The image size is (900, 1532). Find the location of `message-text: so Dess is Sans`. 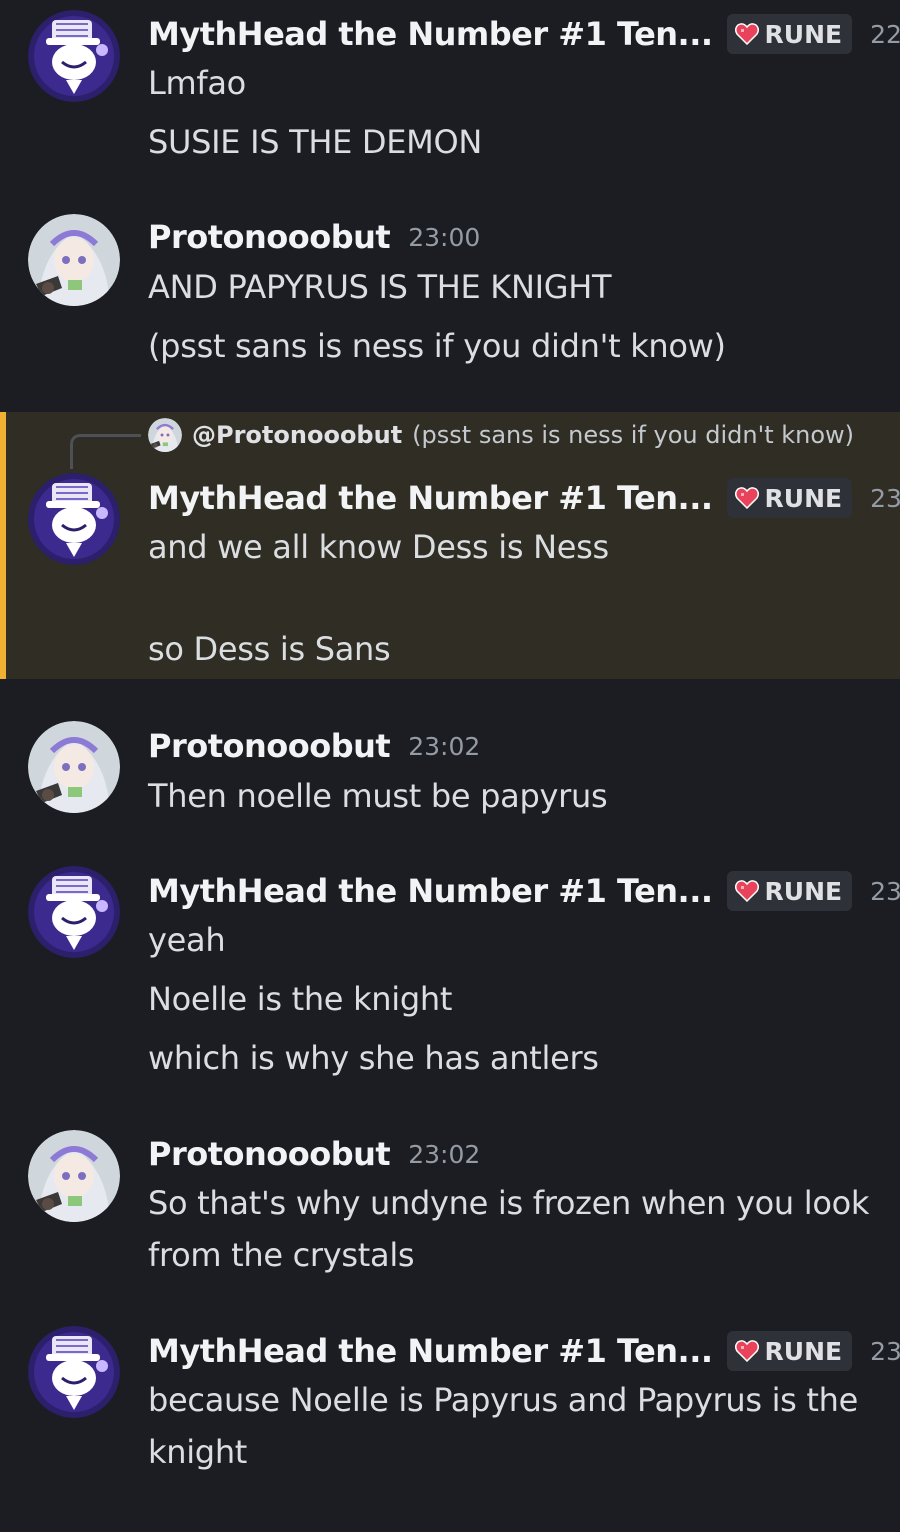

message-text: so Dess is Sans is located at coordinates (269, 649).